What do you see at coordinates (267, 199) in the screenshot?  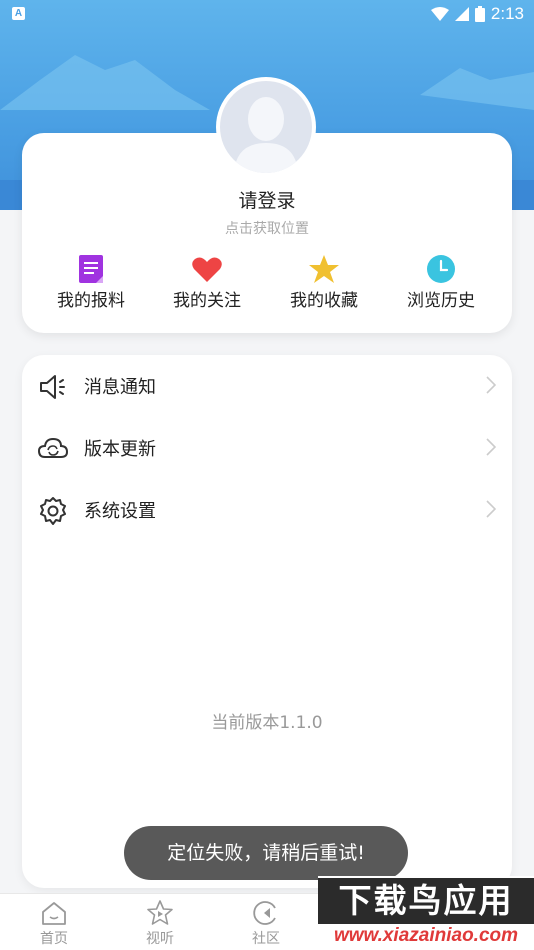 I see `login-prompt: 请登录` at bounding box center [267, 199].